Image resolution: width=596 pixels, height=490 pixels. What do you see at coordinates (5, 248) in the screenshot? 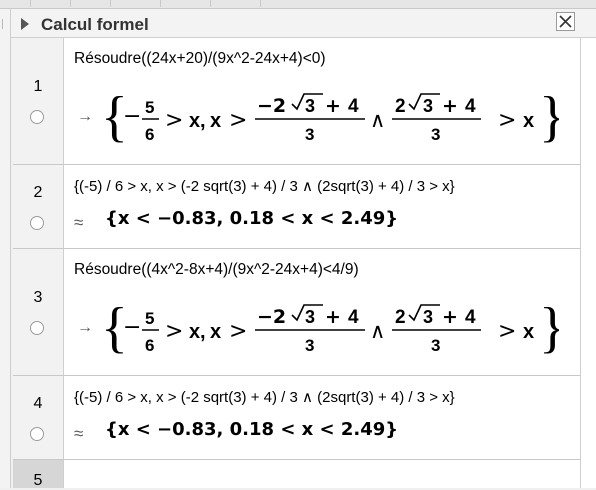
I see `left-edge-strip` at bounding box center [5, 248].